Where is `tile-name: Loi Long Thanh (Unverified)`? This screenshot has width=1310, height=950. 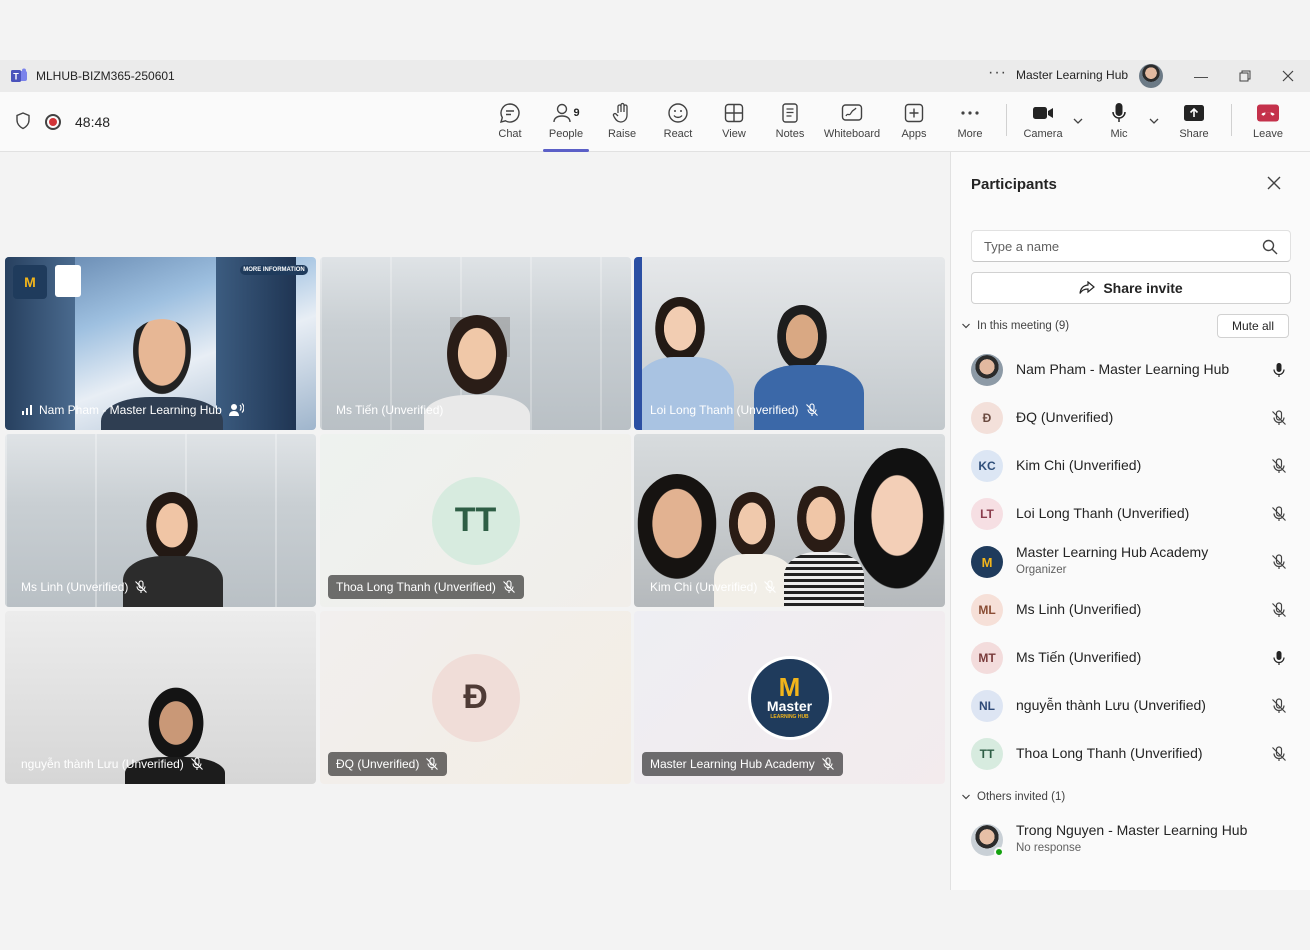
tile-name: Loi Long Thanh (Unverified) is located at coordinates (724, 410).